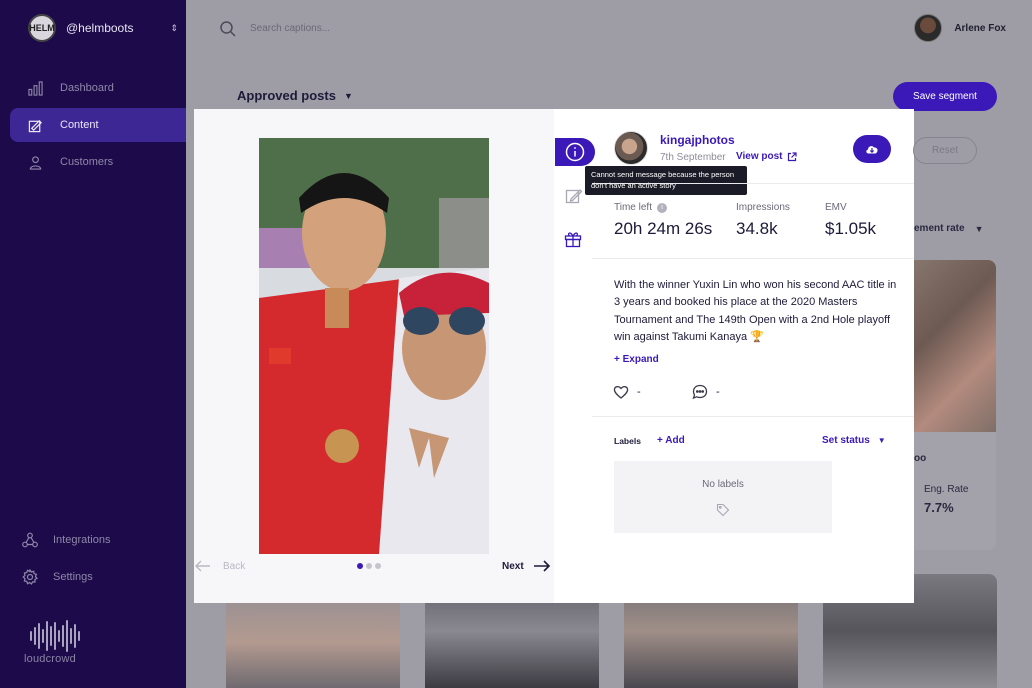 The height and width of the screenshot is (688, 1032). What do you see at coordinates (228, 29) in the screenshot?
I see `search-icon` at bounding box center [228, 29].